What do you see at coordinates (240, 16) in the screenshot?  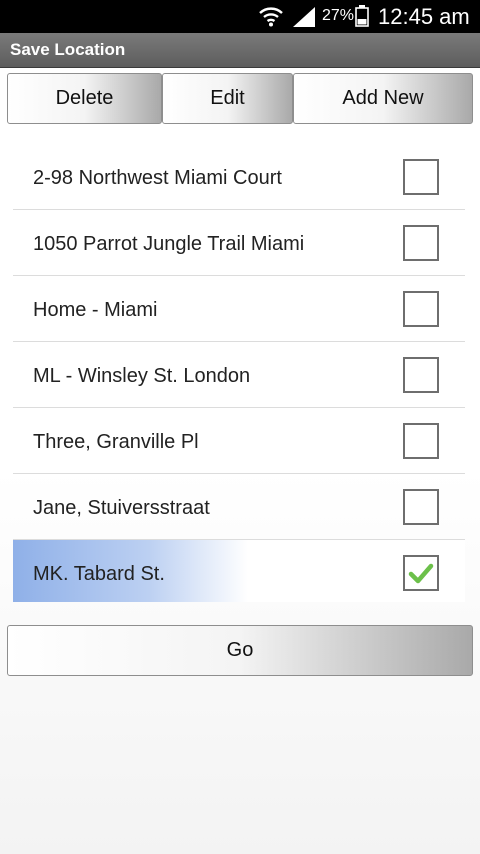 I see `status-bar: 27% 12:45 am` at bounding box center [240, 16].